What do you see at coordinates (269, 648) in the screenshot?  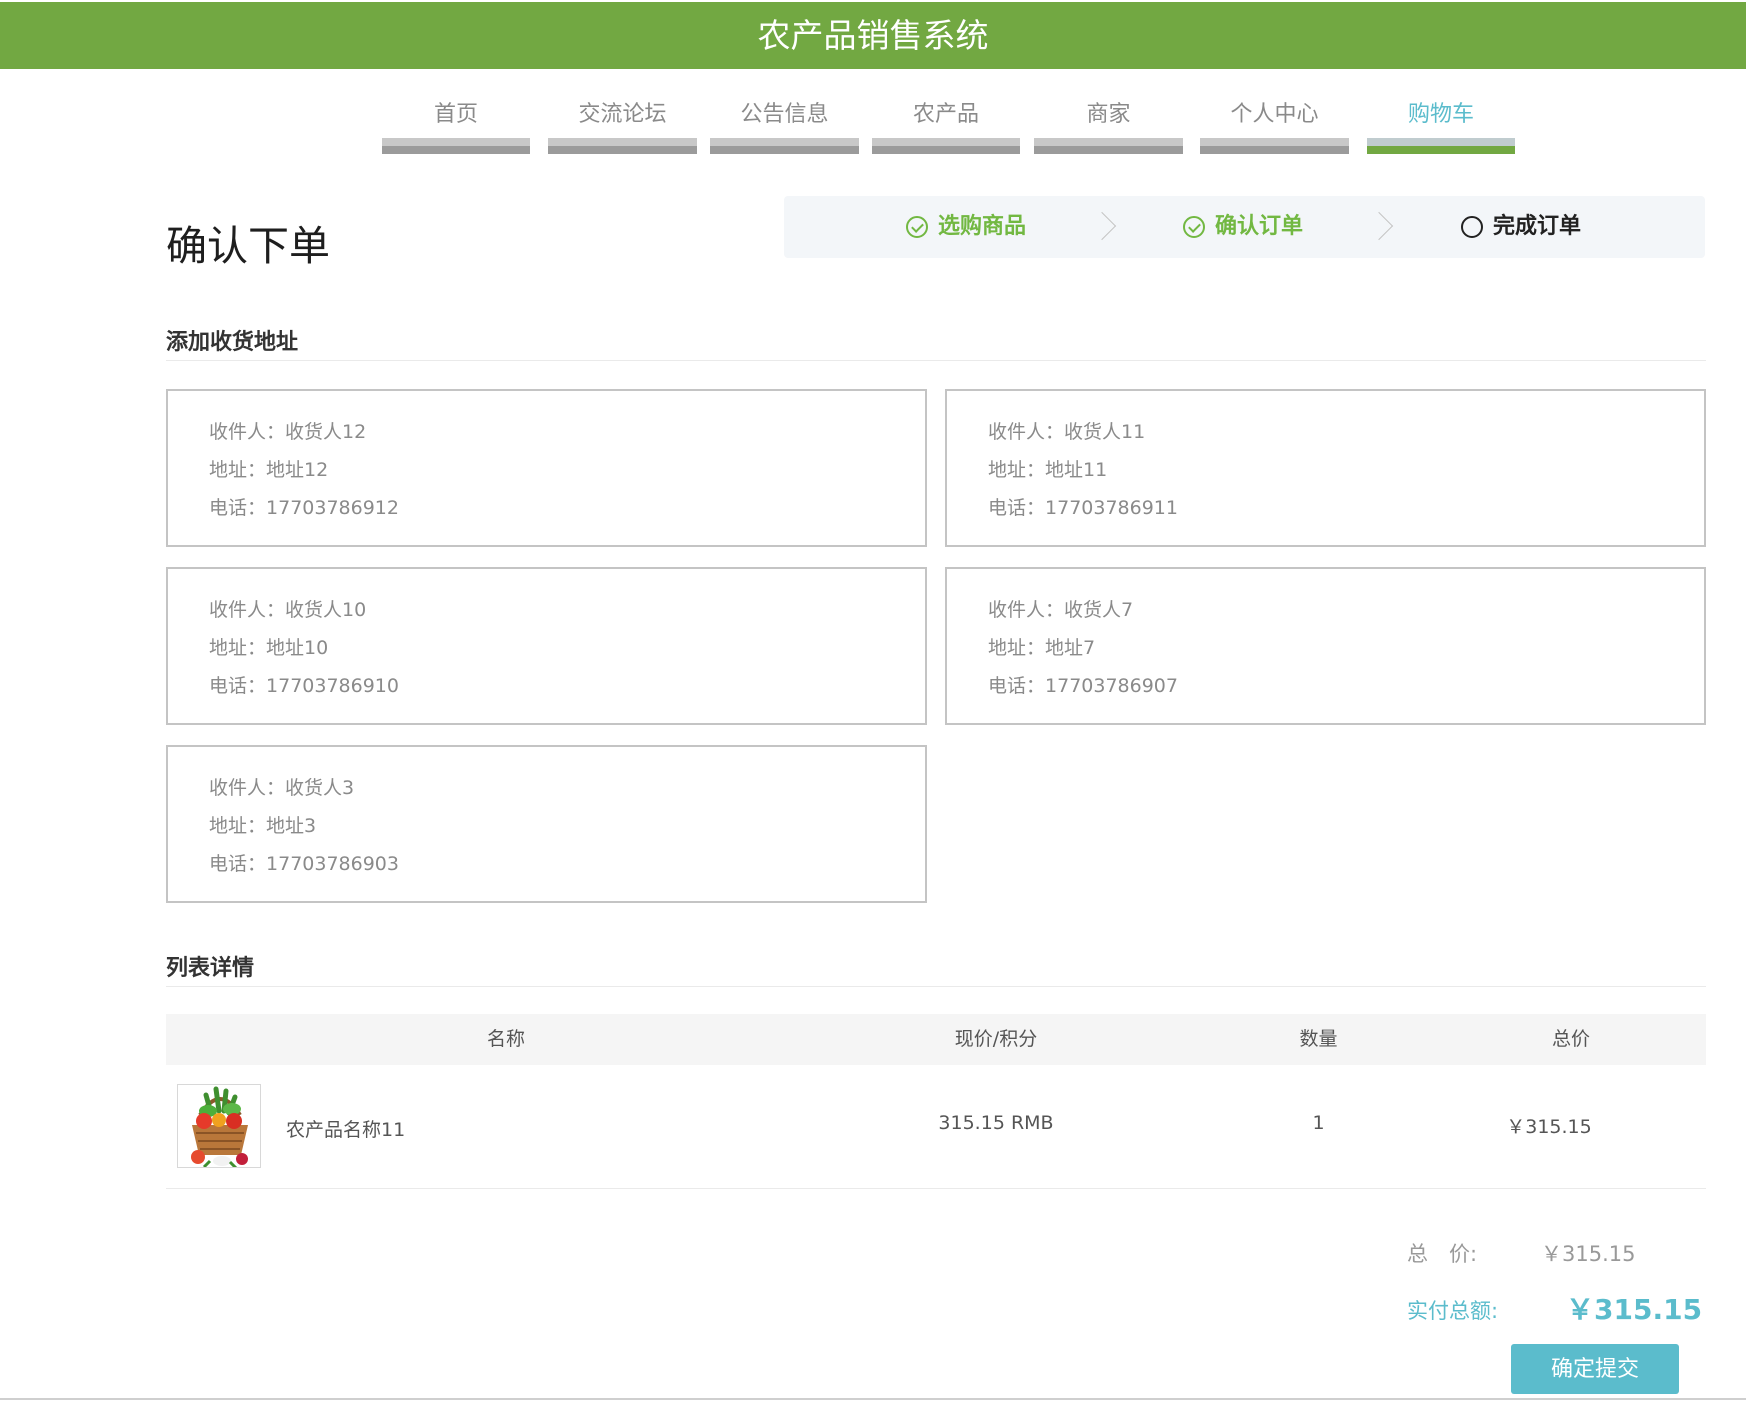 I see `address-location: 地址：地址10` at bounding box center [269, 648].